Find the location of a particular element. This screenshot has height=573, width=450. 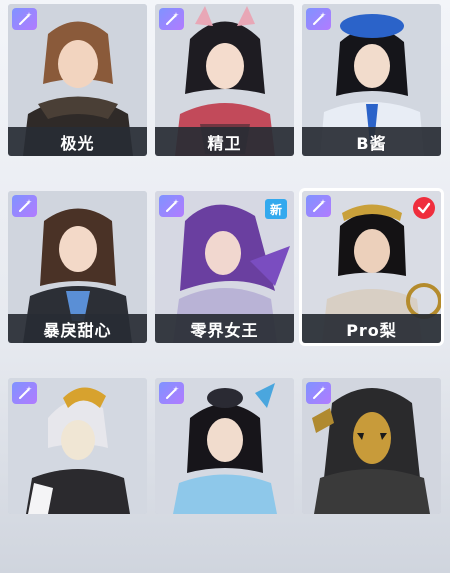

skin-card-3: B酱 is located at coordinates (371, 80).